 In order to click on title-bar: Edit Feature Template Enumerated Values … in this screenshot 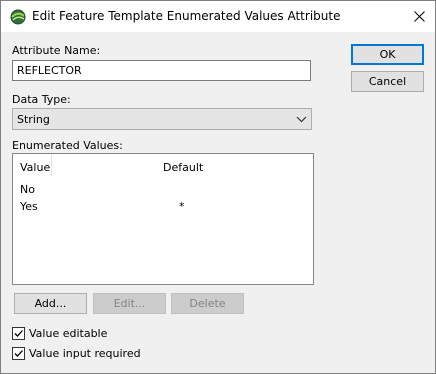, I will do `click(218, 16)`.